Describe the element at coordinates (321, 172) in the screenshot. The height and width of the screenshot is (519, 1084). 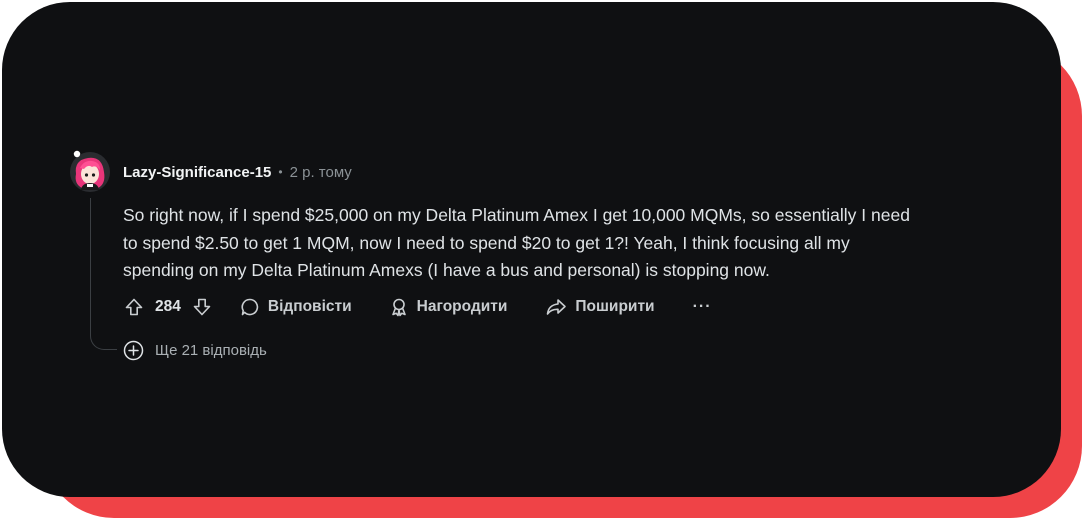
I see `comment-timestamp: 2 р. тому` at that location.